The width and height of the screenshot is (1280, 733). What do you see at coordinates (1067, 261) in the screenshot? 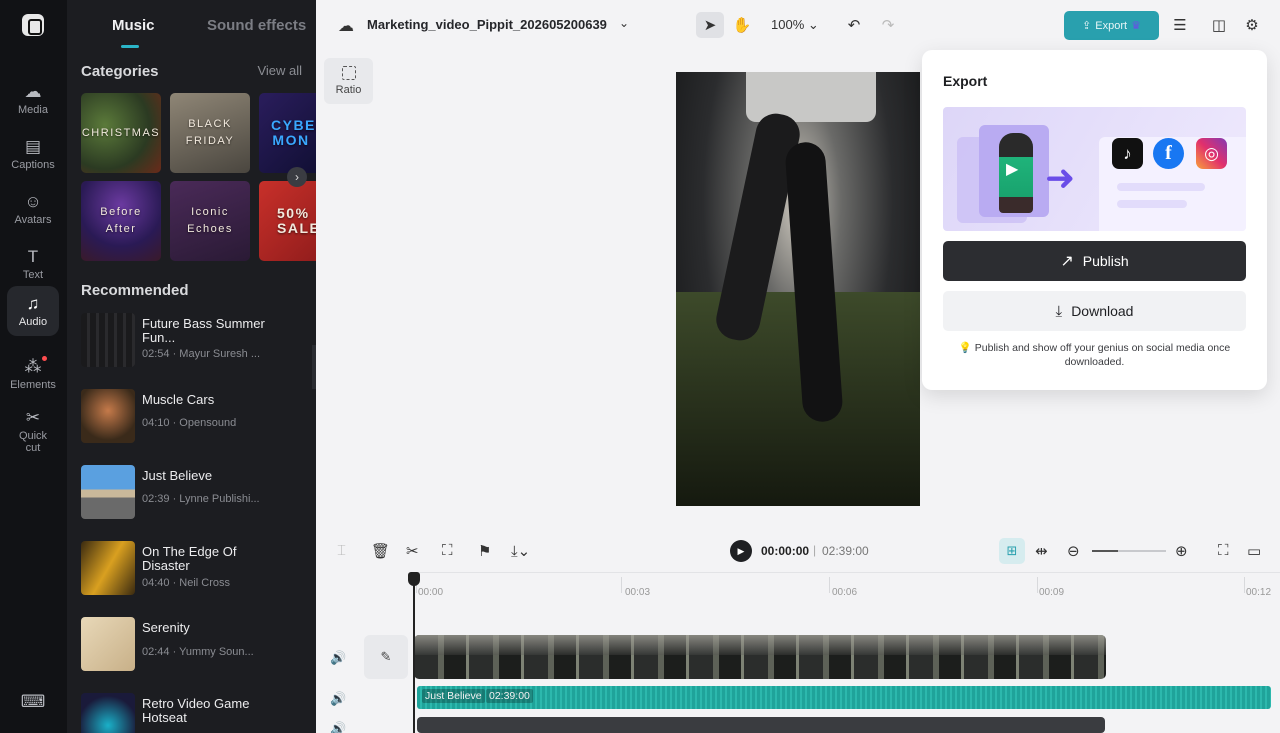
I see `share-icon: ↗` at bounding box center [1067, 261].